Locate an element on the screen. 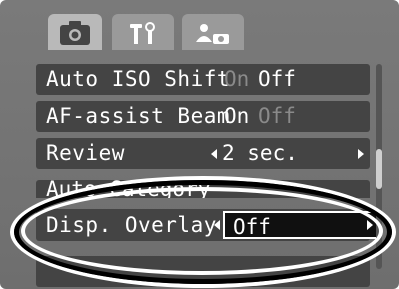  menu-row-af-assist-beam: AF-assist Beam On Off is located at coordinates (203, 116).